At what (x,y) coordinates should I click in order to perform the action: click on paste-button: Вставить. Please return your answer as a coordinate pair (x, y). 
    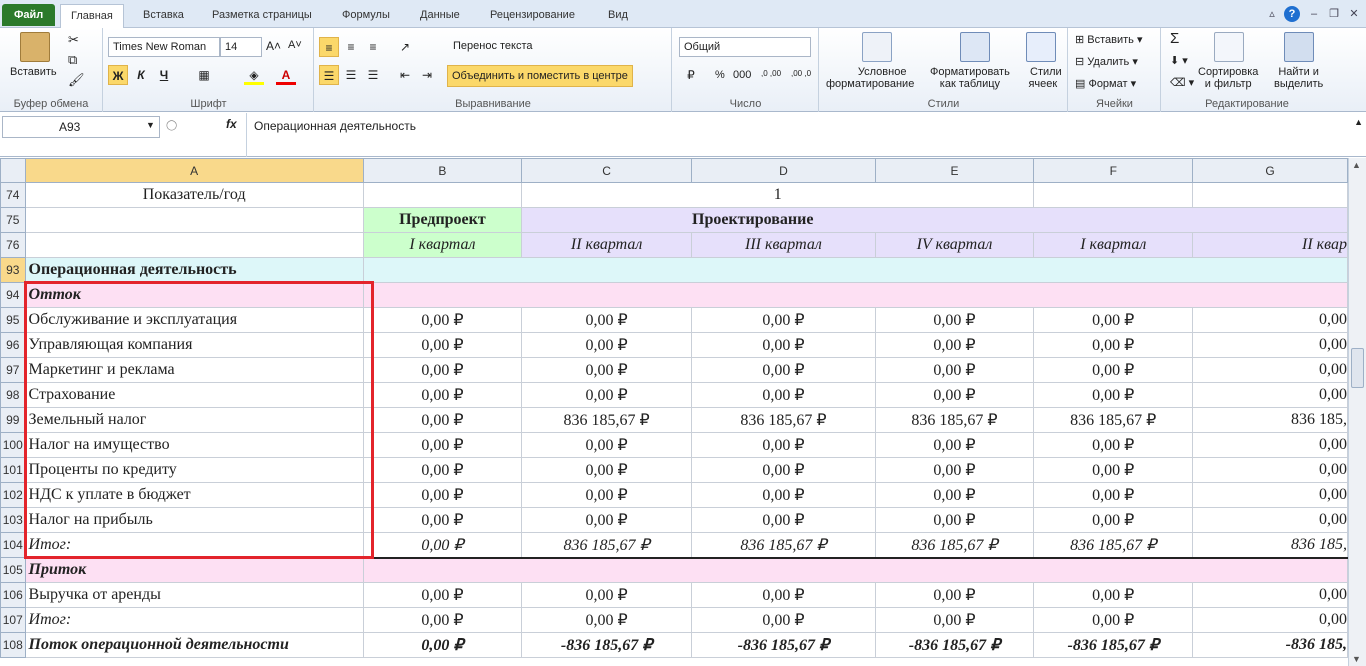
    Looking at the image, I should click on (33, 72).